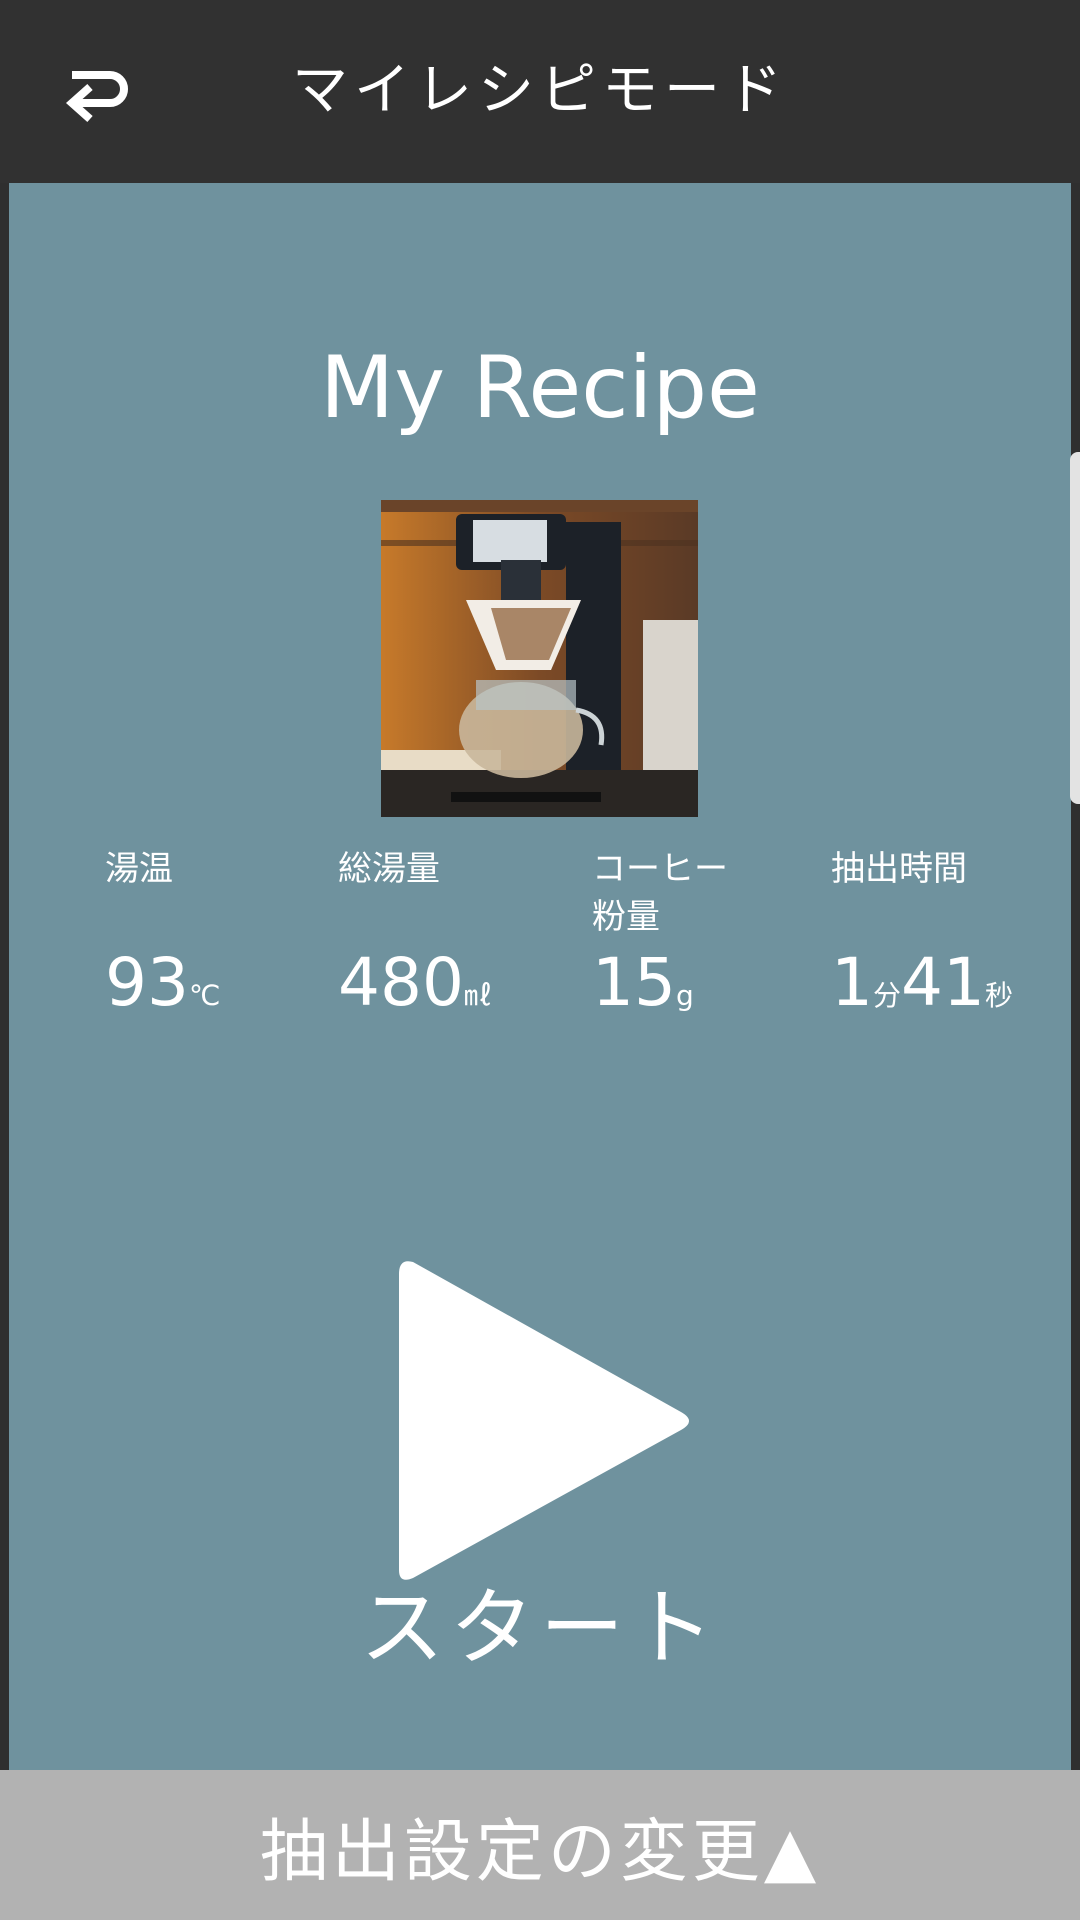 The image size is (1080, 1920). I want to click on app-header: マイレシピモード, so click(540, 91).